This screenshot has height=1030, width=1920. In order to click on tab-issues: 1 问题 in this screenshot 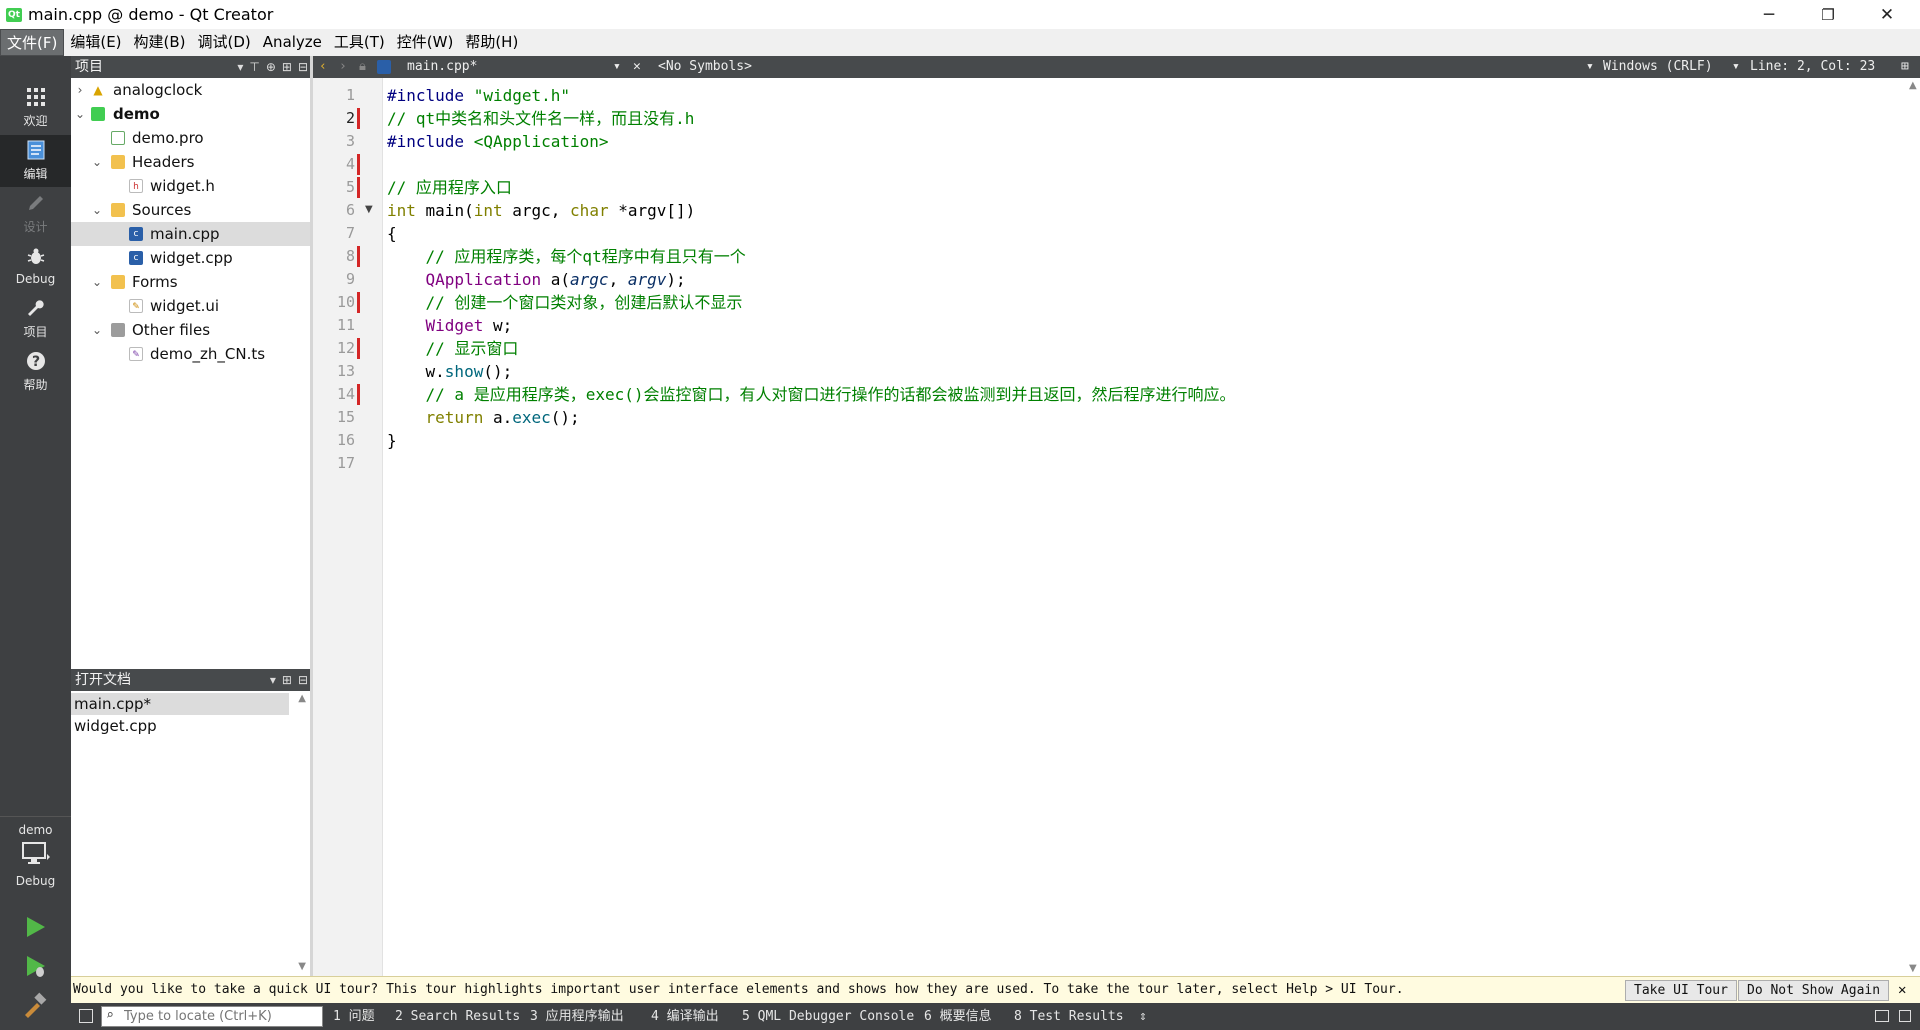, I will do `click(354, 1016)`.